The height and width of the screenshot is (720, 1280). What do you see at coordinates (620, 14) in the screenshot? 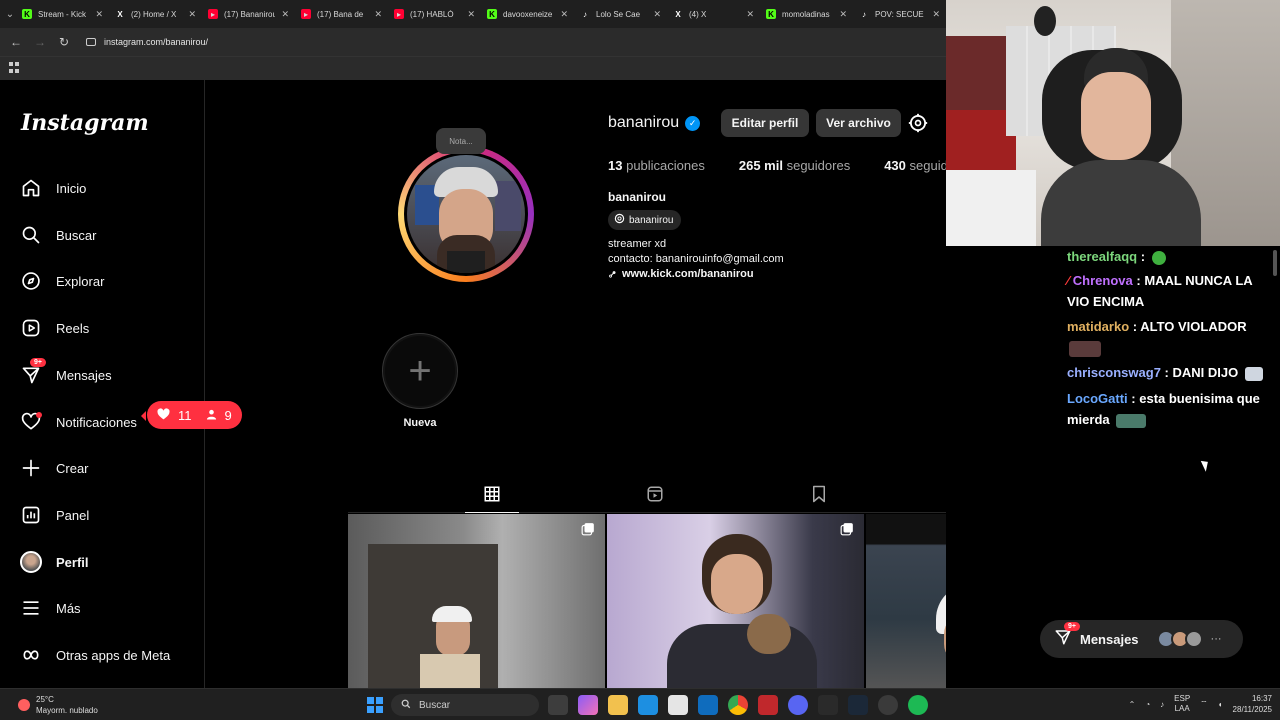
I see `browser-tab: ♪ Lolo Se Cae ✕` at bounding box center [620, 14].